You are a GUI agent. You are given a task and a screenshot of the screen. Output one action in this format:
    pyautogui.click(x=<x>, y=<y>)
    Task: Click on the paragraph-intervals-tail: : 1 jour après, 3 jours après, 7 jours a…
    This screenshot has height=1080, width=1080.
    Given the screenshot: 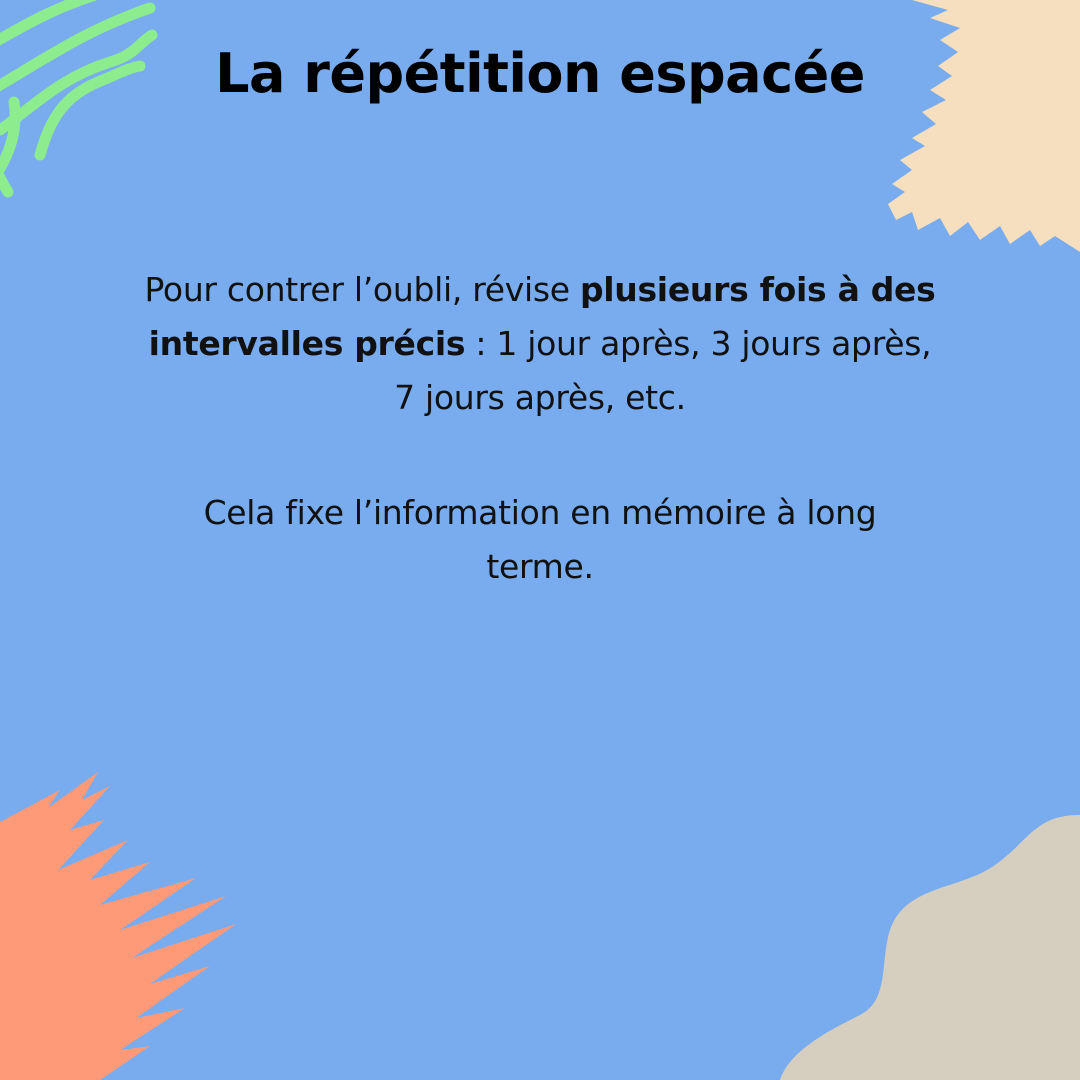 What is the action you would take?
    pyautogui.click(x=663, y=370)
    